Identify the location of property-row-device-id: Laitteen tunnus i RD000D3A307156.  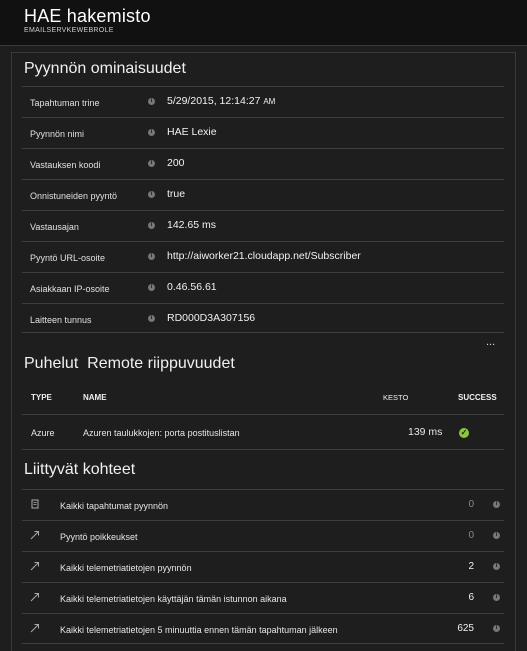
(263, 318).